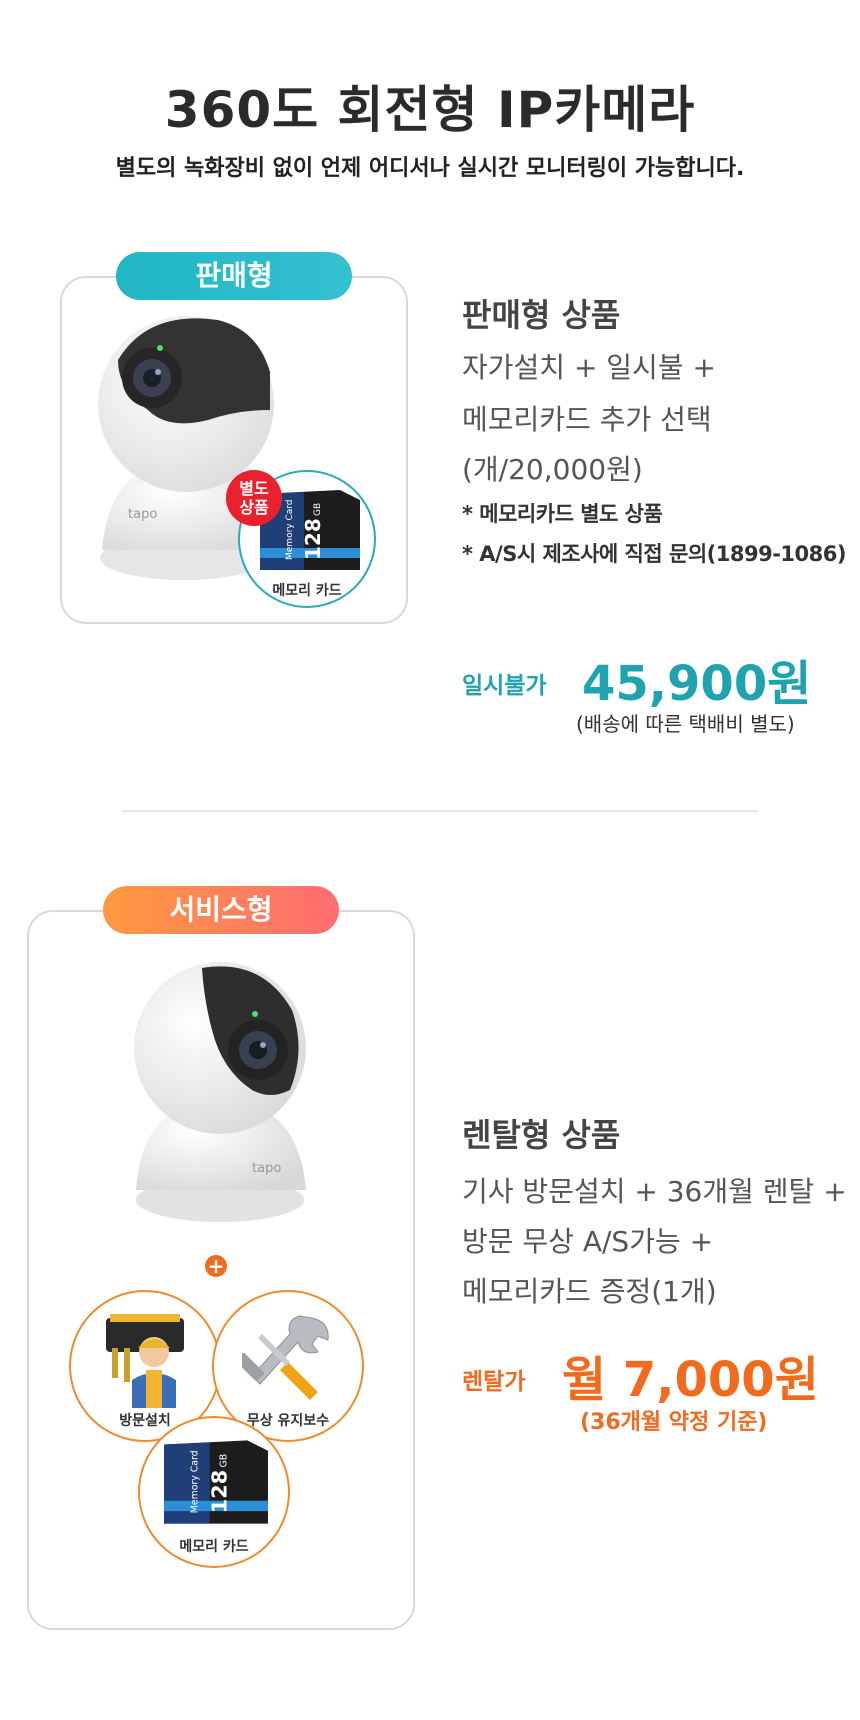 The height and width of the screenshot is (1720, 860). Describe the element at coordinates (690, 1380) in the screenshot. I see `rental-price: 월 7,000원` at that location.